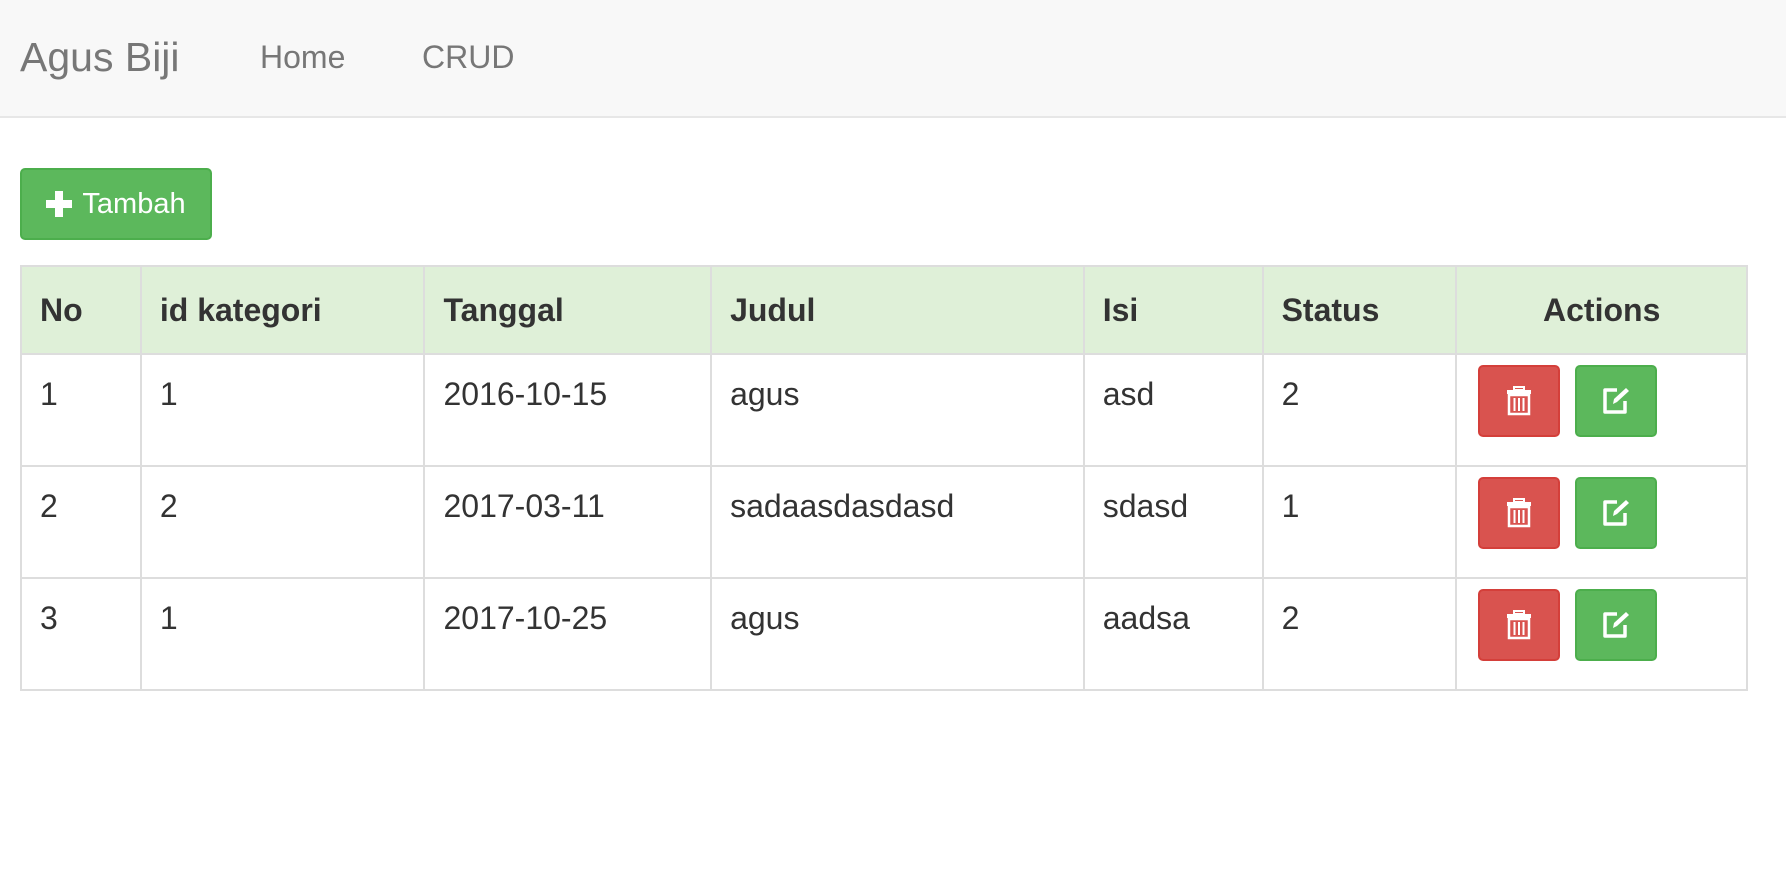 The height and width of the screenshot is (877, 1786). Describe the element at coordinates (81, 310) in the screenshot. I see `header-no: No` at that location.